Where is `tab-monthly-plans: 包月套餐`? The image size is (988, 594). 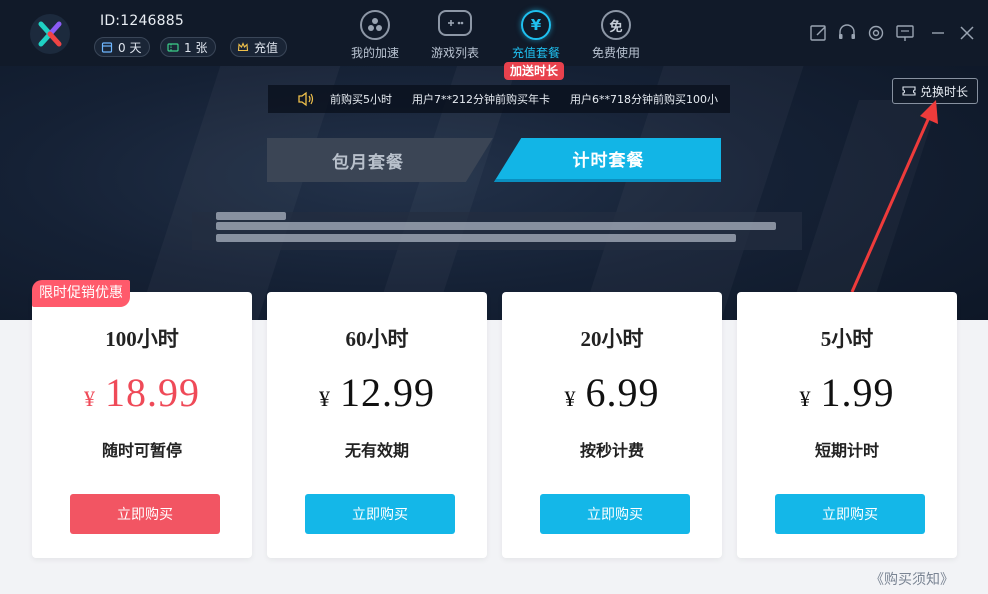 tab-monthly-plans: 包月套餐 is located at coordinates (380, 160).